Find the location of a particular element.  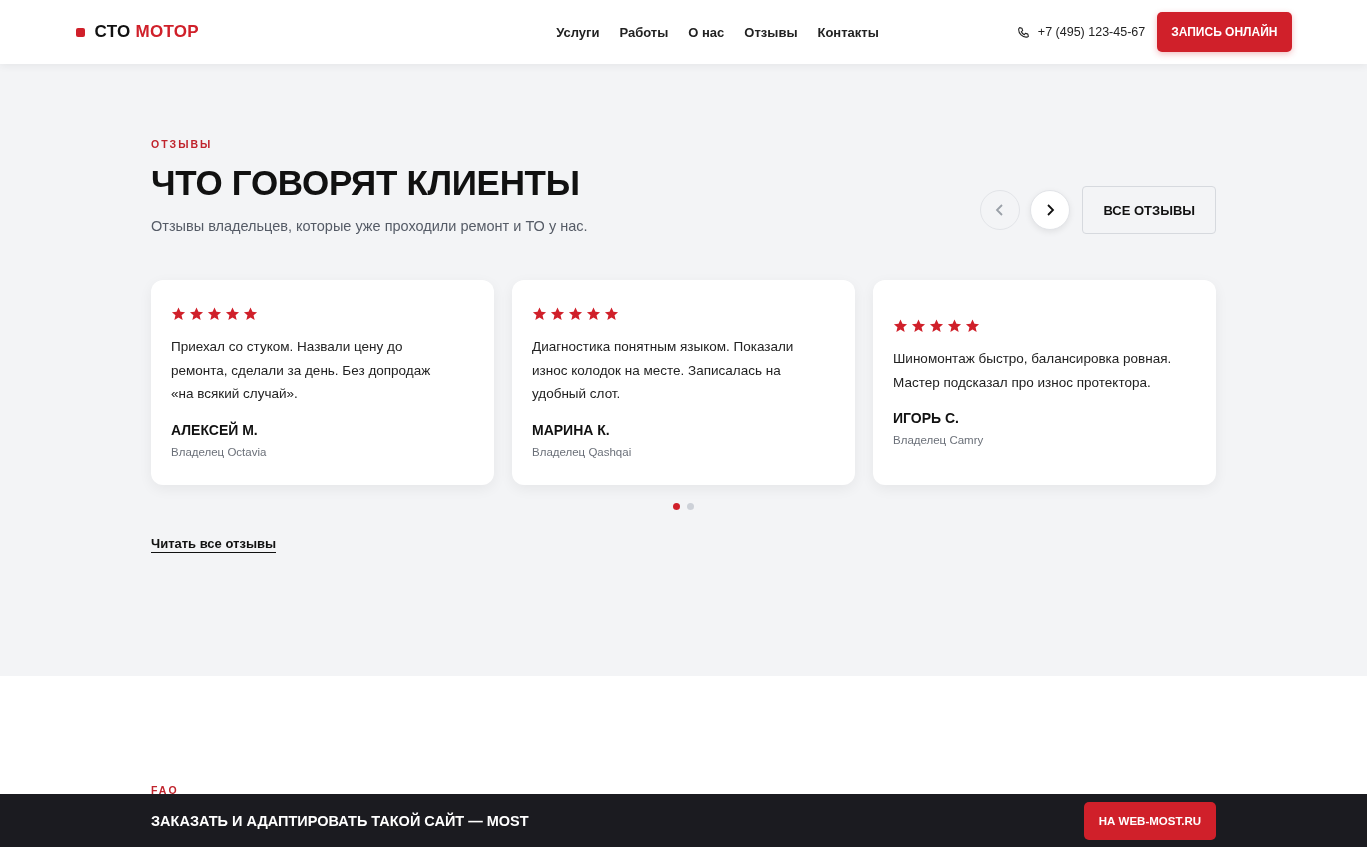

chevron-right-icon is located at coordinates (1050, 210).